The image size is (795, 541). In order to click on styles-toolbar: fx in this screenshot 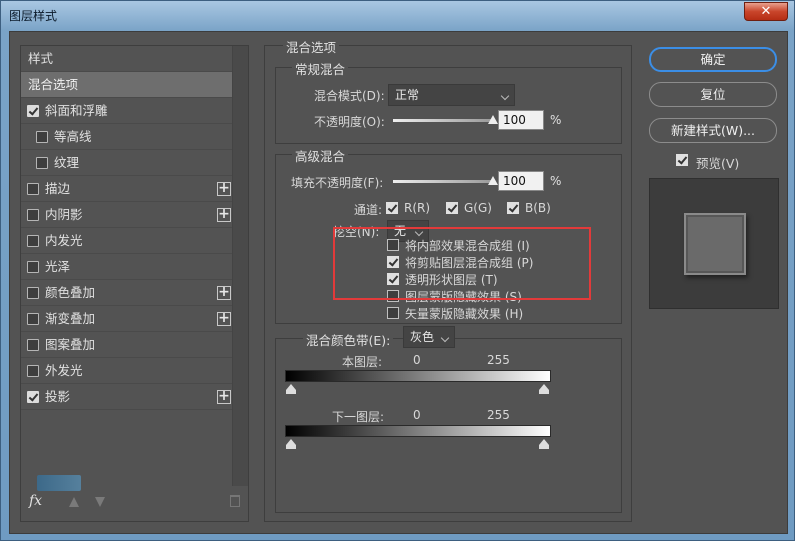, I will do `click(134, 498)`.